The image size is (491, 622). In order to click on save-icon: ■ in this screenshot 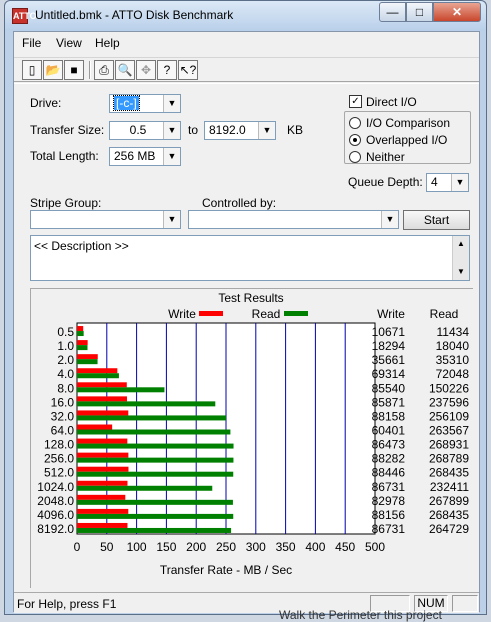, I will do `click(74, 70)`.